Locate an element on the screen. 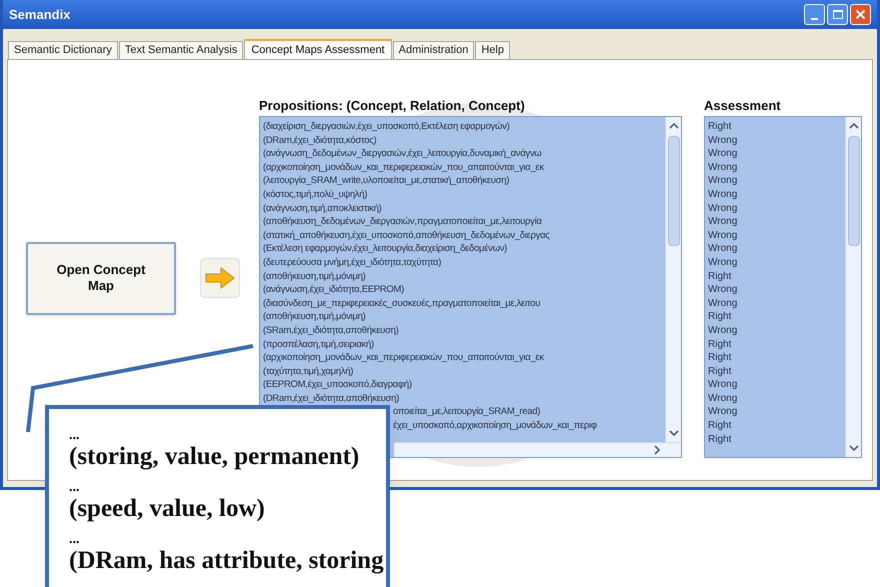 This screenshot has width=880, height=587. proposition-item: (Εκτέλεση εφαρμογών,έχει_λειτουργία,διαχείριση_δεδομένων) is located at coordinates (385, 249).